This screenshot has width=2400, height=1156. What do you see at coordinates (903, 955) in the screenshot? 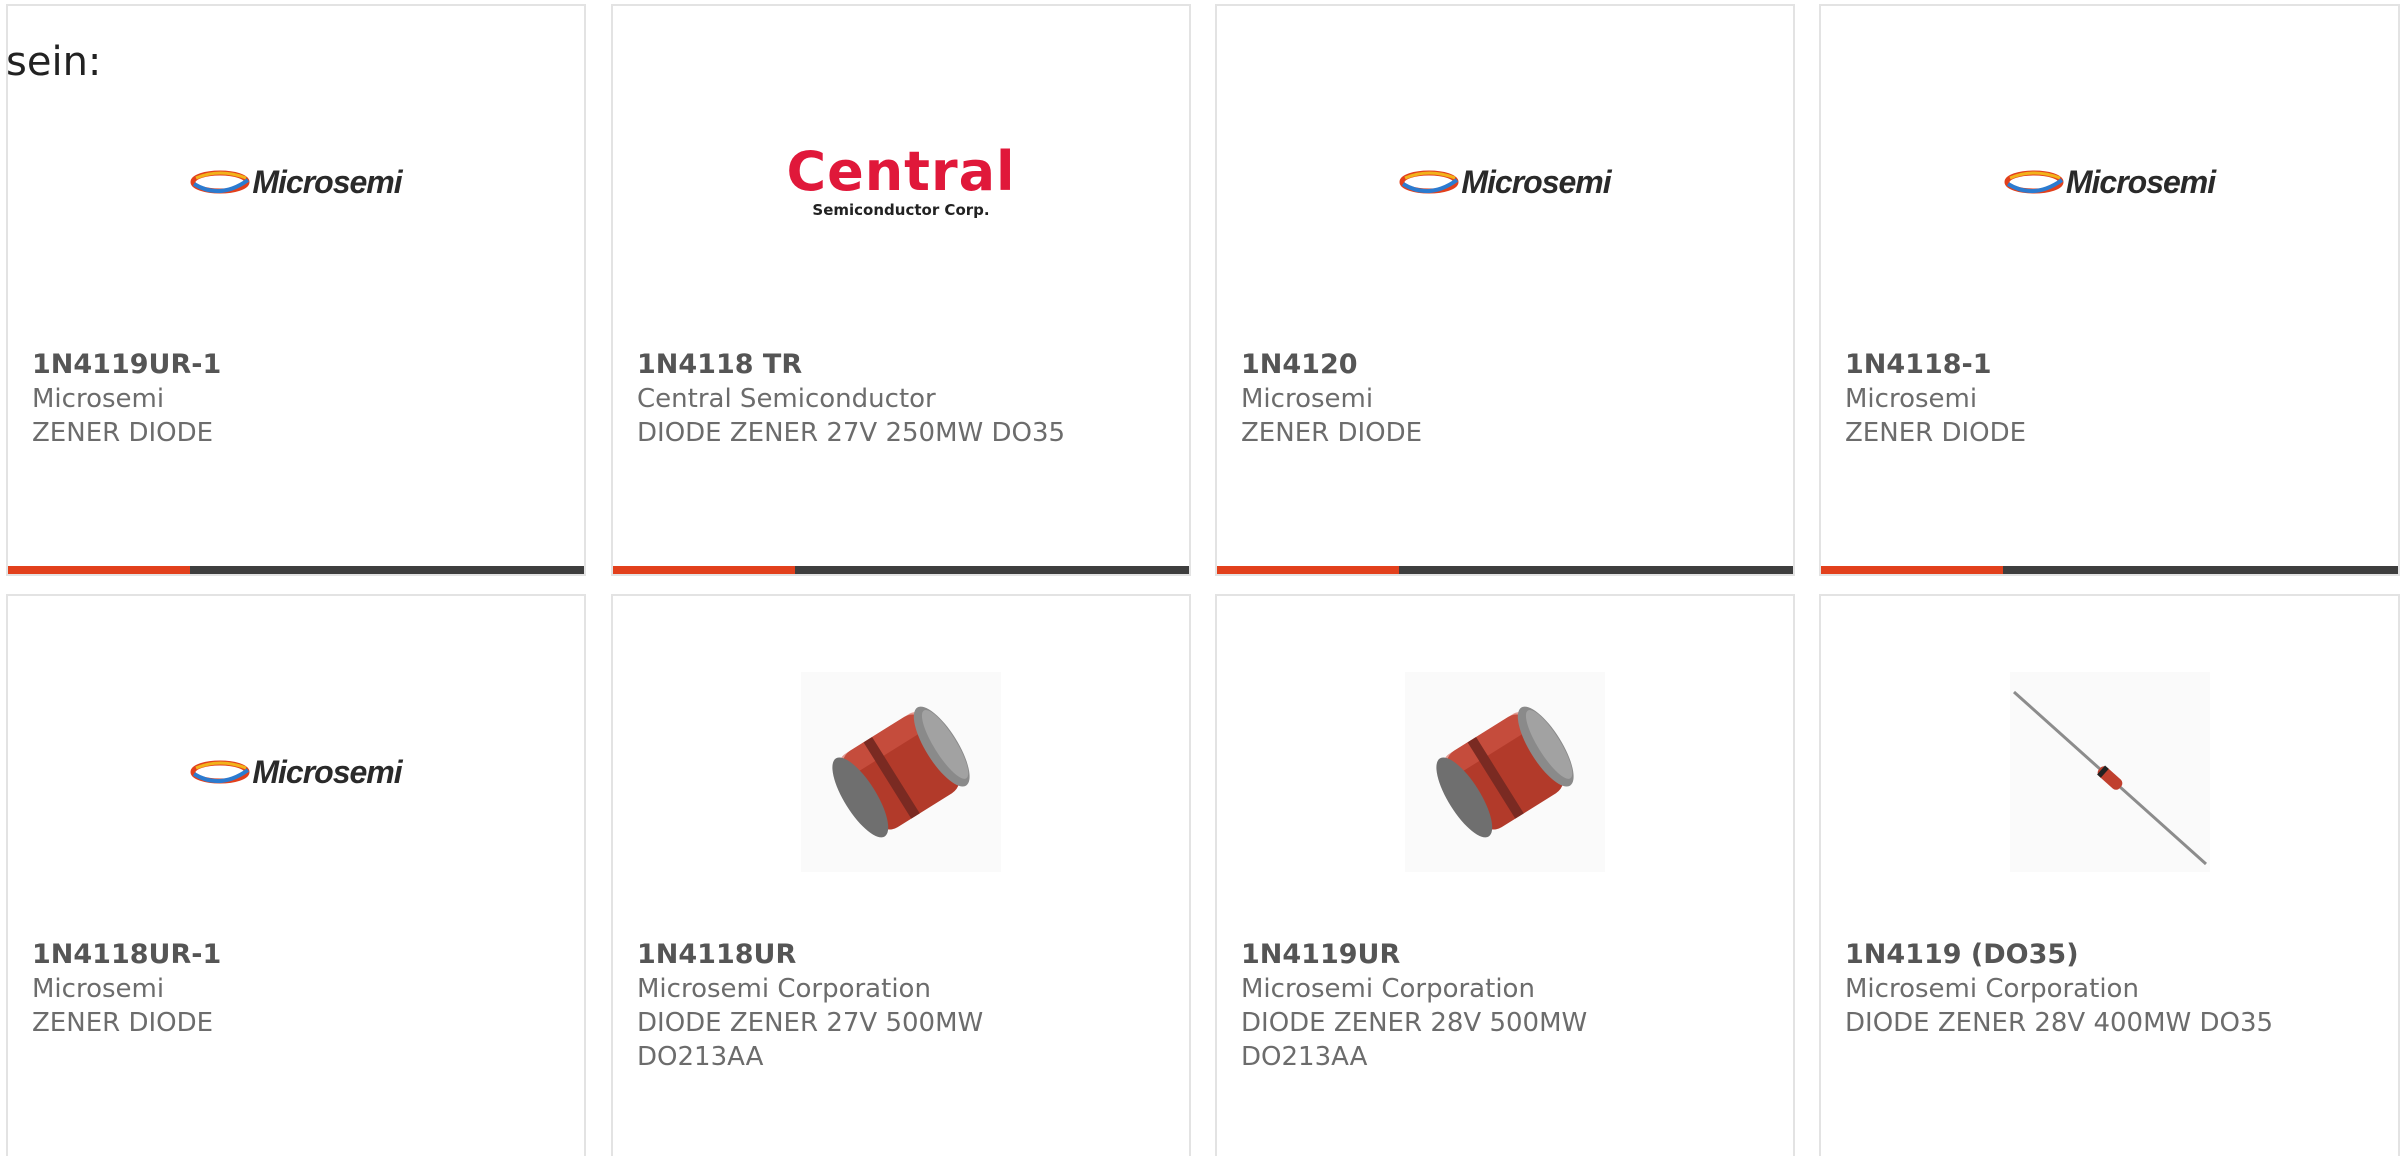
I see `part-number: 1N4118UR` at bounding box center [903, 955].